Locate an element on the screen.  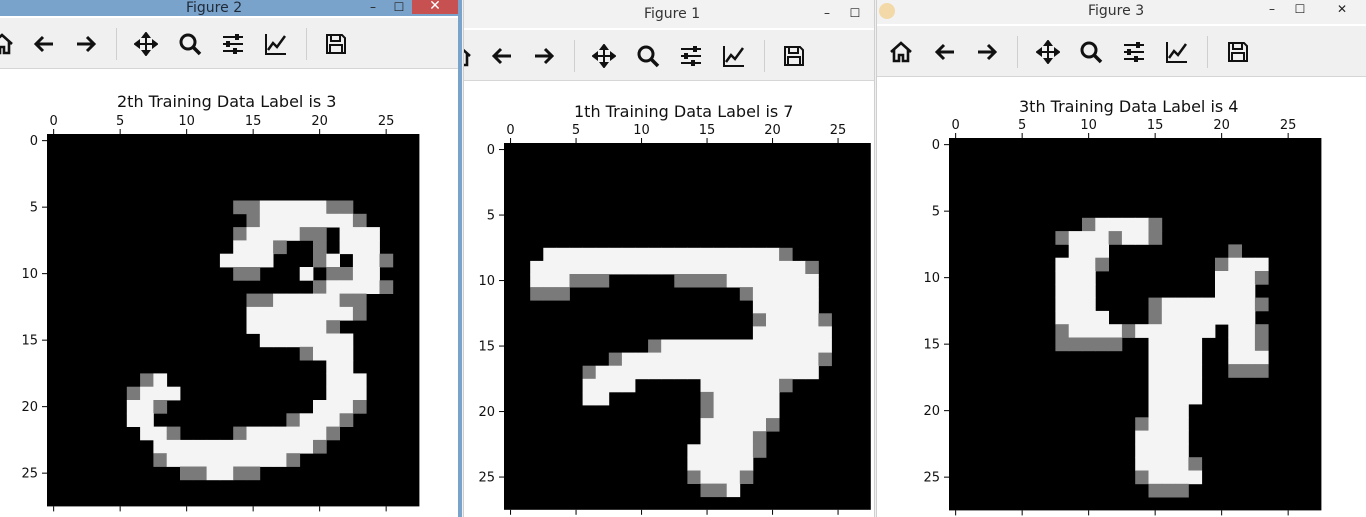
figure-3-titlebar: Figure 3 – ☐ ✕ is located at coordinates (1121, 12).